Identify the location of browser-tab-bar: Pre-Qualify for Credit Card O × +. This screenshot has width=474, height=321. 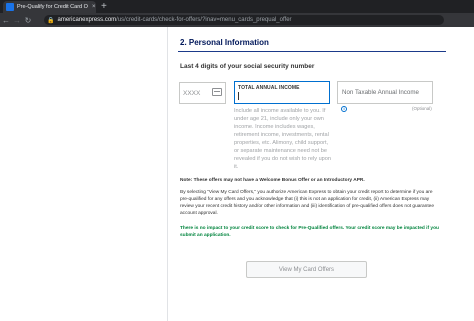
(237, 6).